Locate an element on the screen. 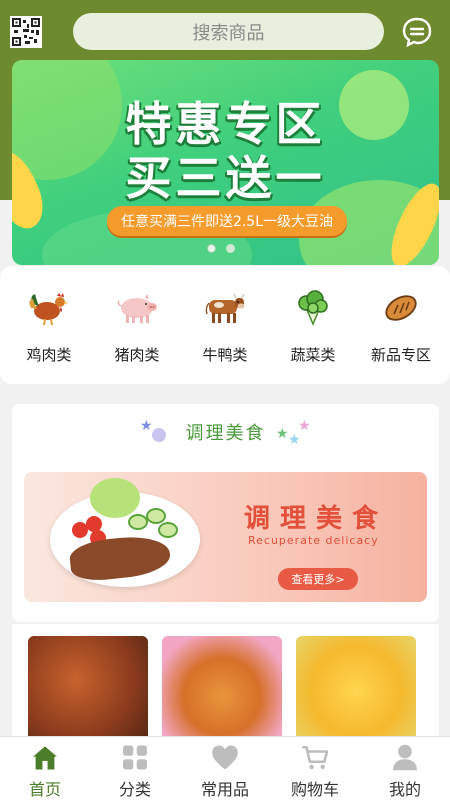  tab-cart: 购物车 is located at coordinates (315, 768).